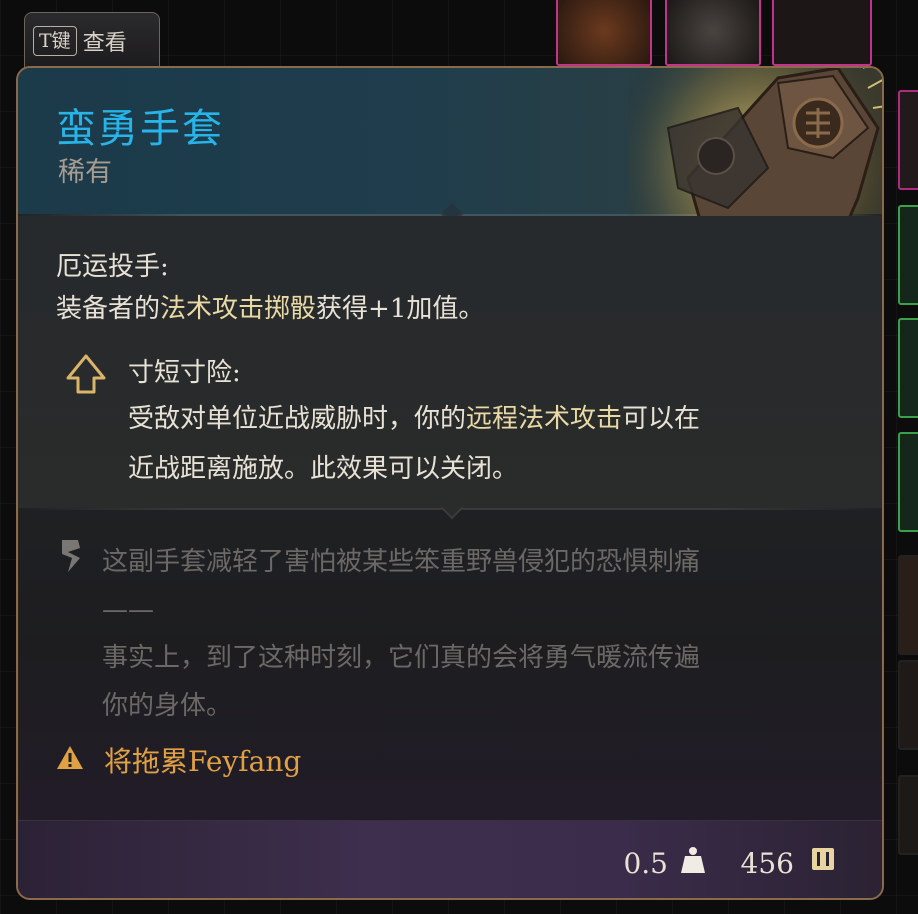 The width and height of the screenshot is (918, 914). I want to click on warning-triangle-icon, so click(70, 757).